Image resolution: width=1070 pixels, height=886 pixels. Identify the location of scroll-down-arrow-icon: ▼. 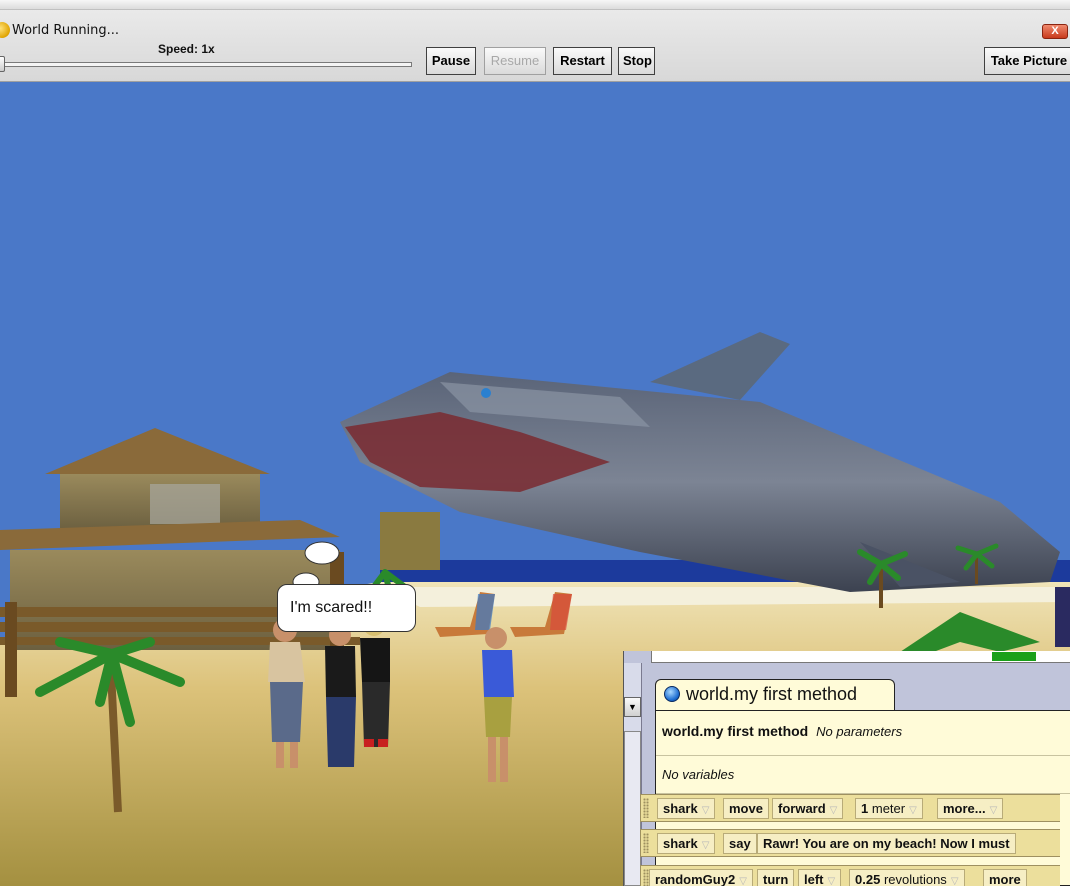
(632, 707).